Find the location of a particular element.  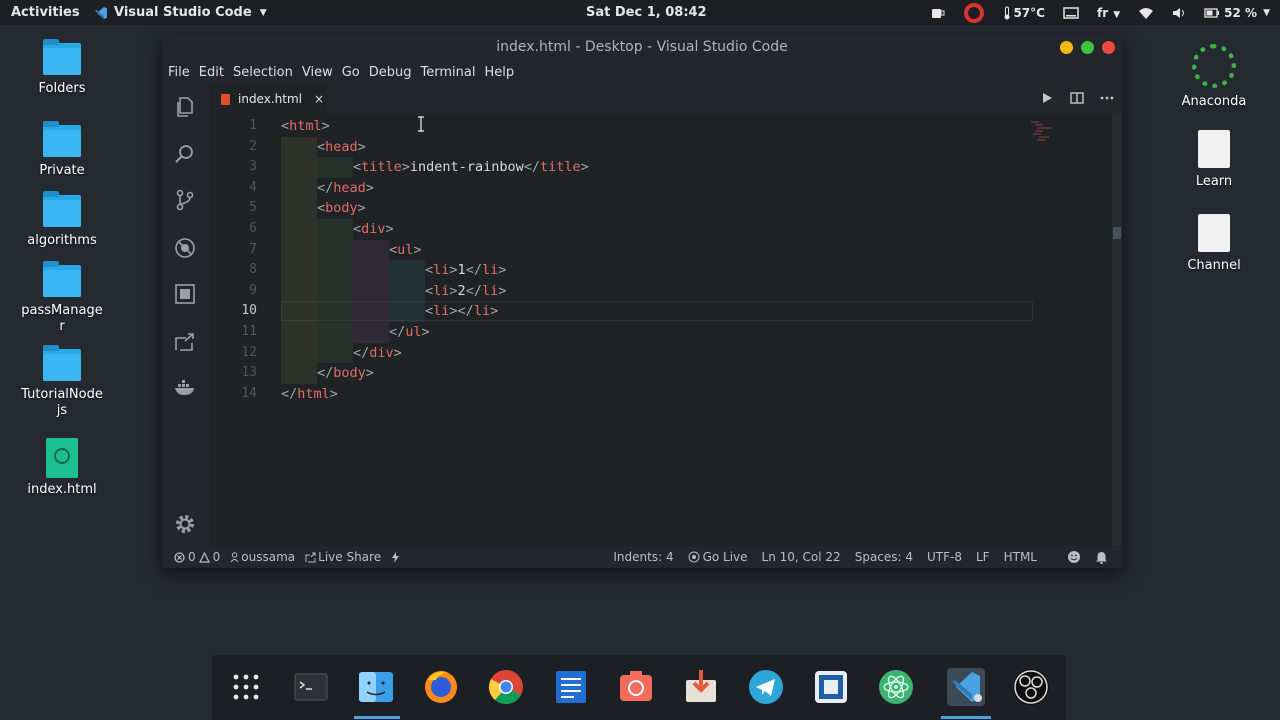

desktop-icon-label: Learn is located at coordinates (1214, 181).